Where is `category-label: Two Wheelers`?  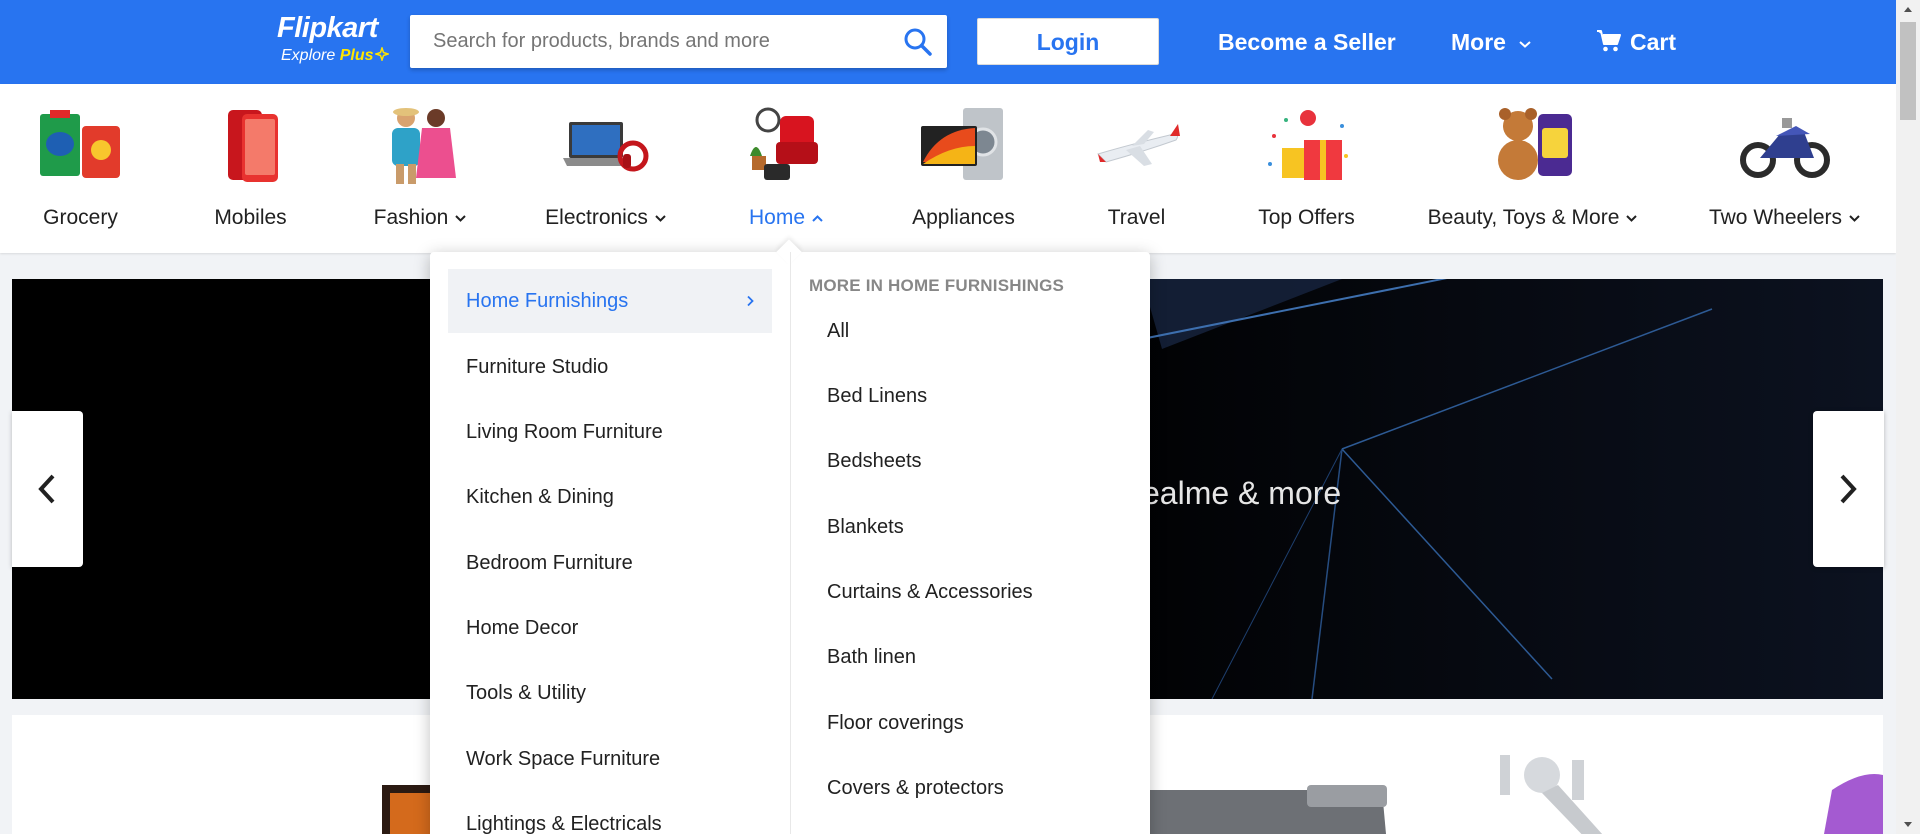
category-label: Two Wheelers is located at coordinates (1785, 218).